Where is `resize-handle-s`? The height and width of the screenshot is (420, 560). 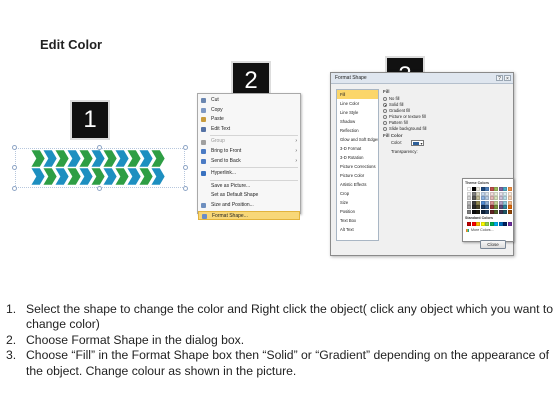 resize-handle-s is located at coordinates (99, 188).